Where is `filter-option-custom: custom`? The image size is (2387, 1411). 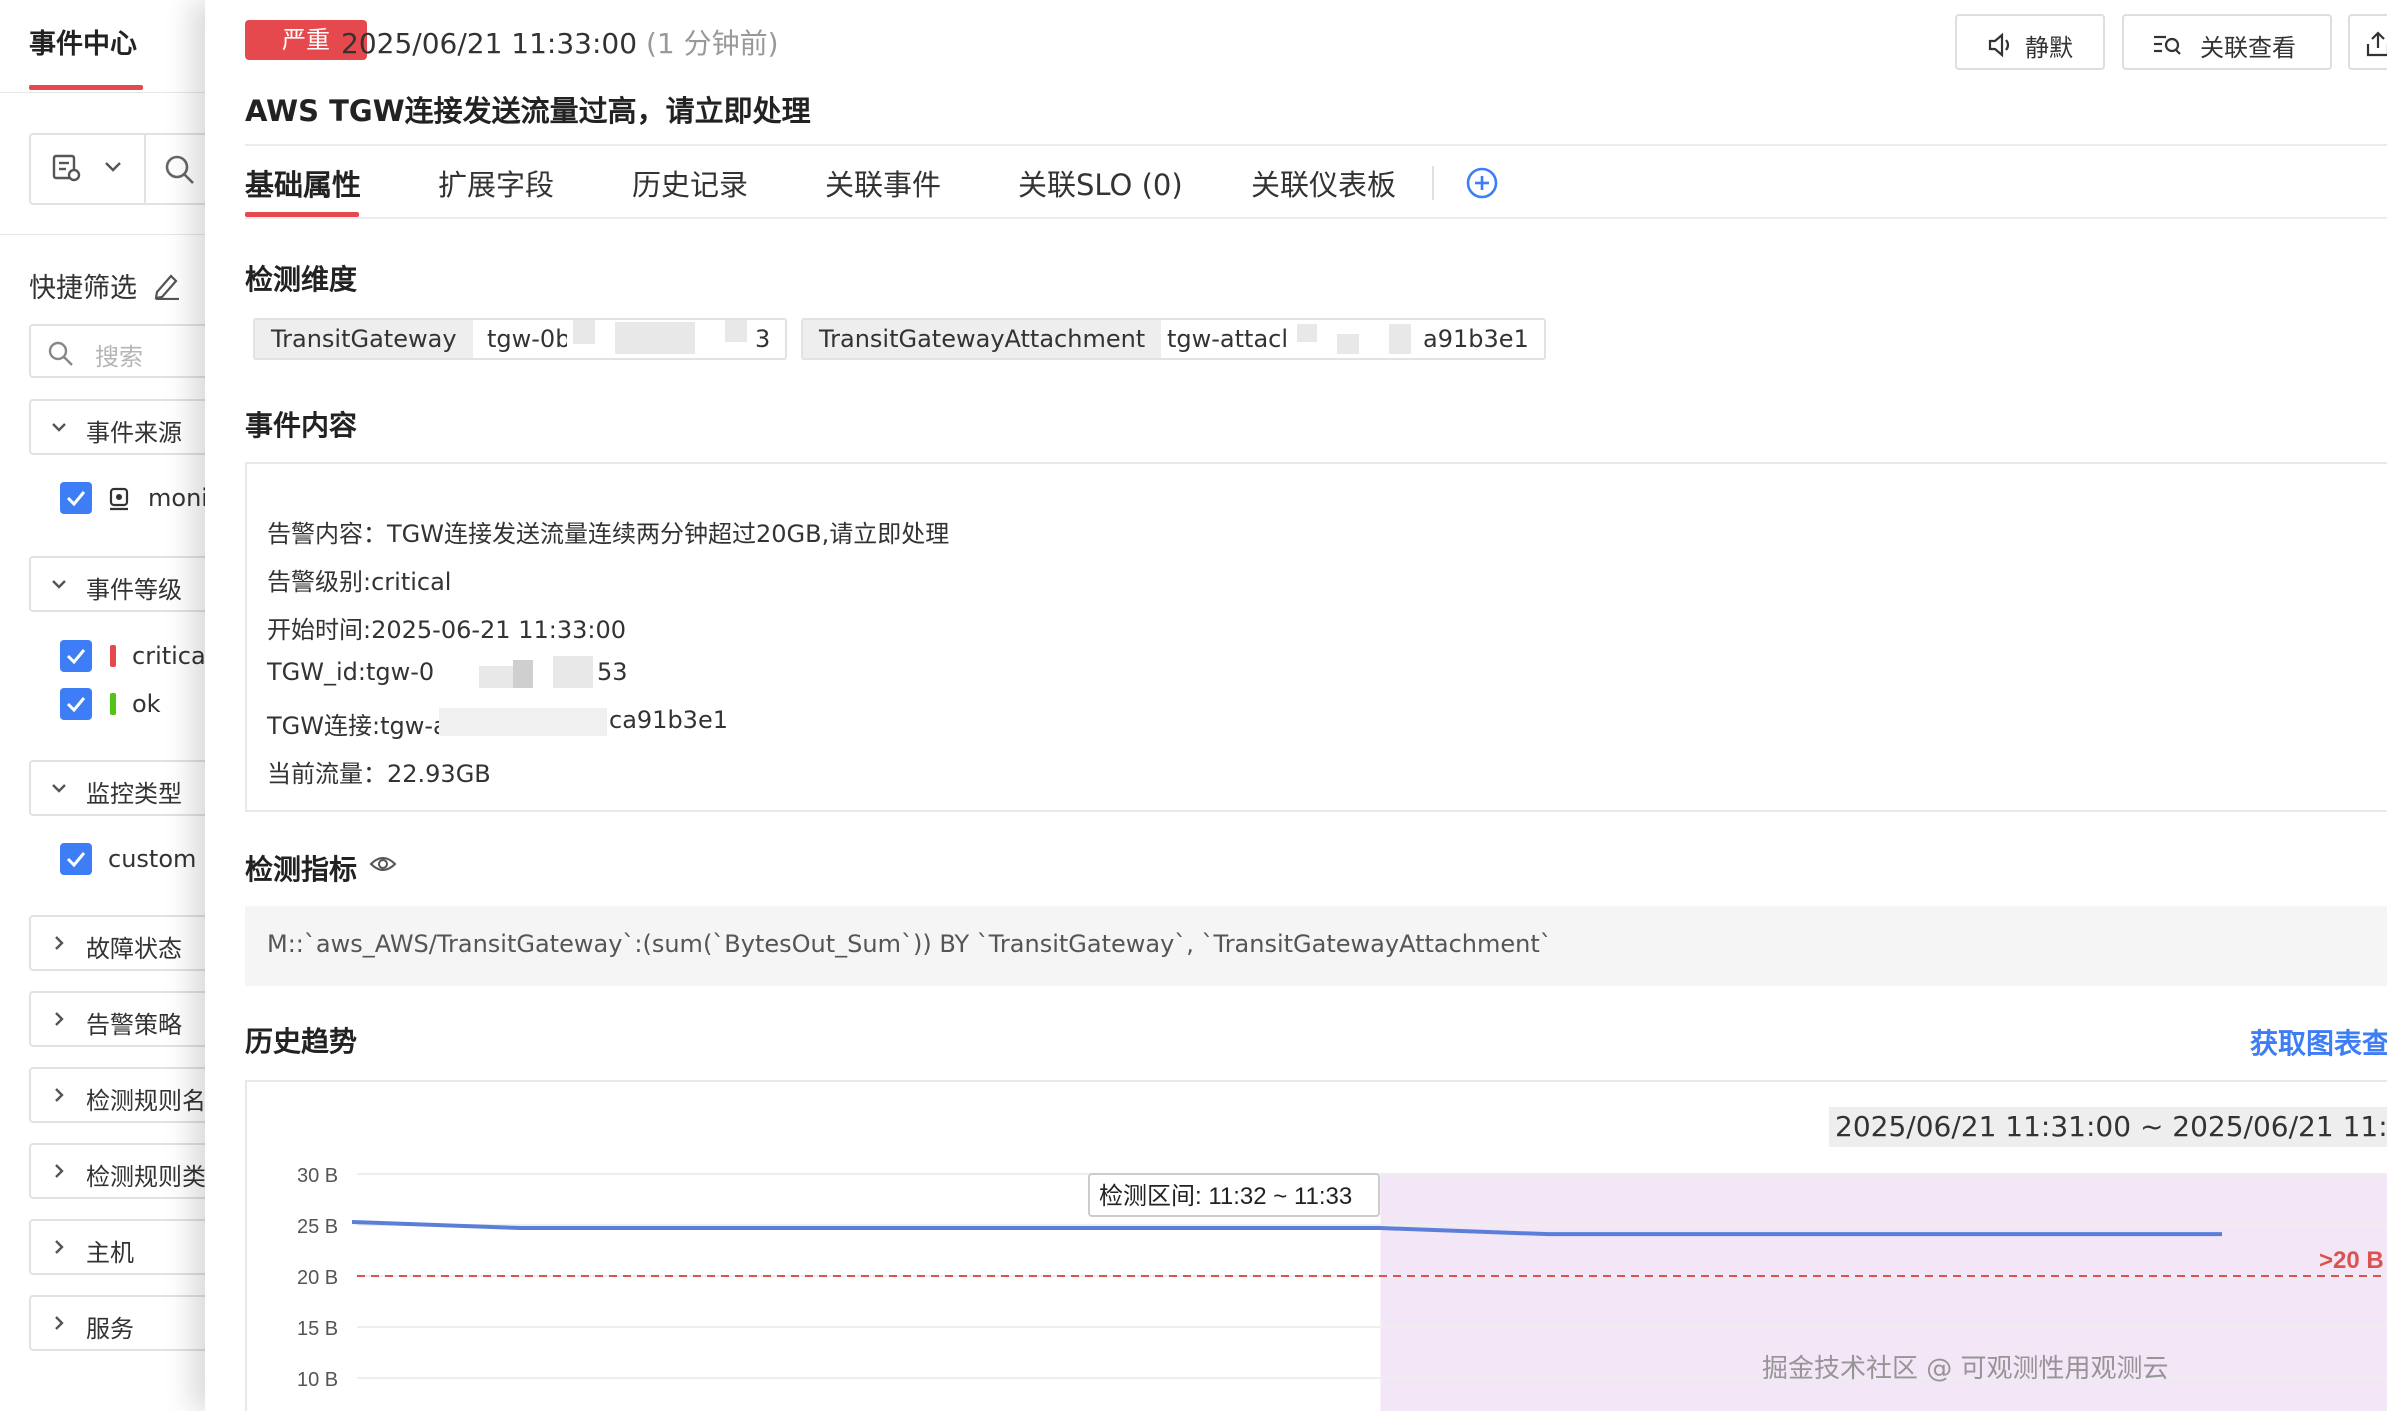 filter-option-custom: custom is located at coordinates (140, 860).